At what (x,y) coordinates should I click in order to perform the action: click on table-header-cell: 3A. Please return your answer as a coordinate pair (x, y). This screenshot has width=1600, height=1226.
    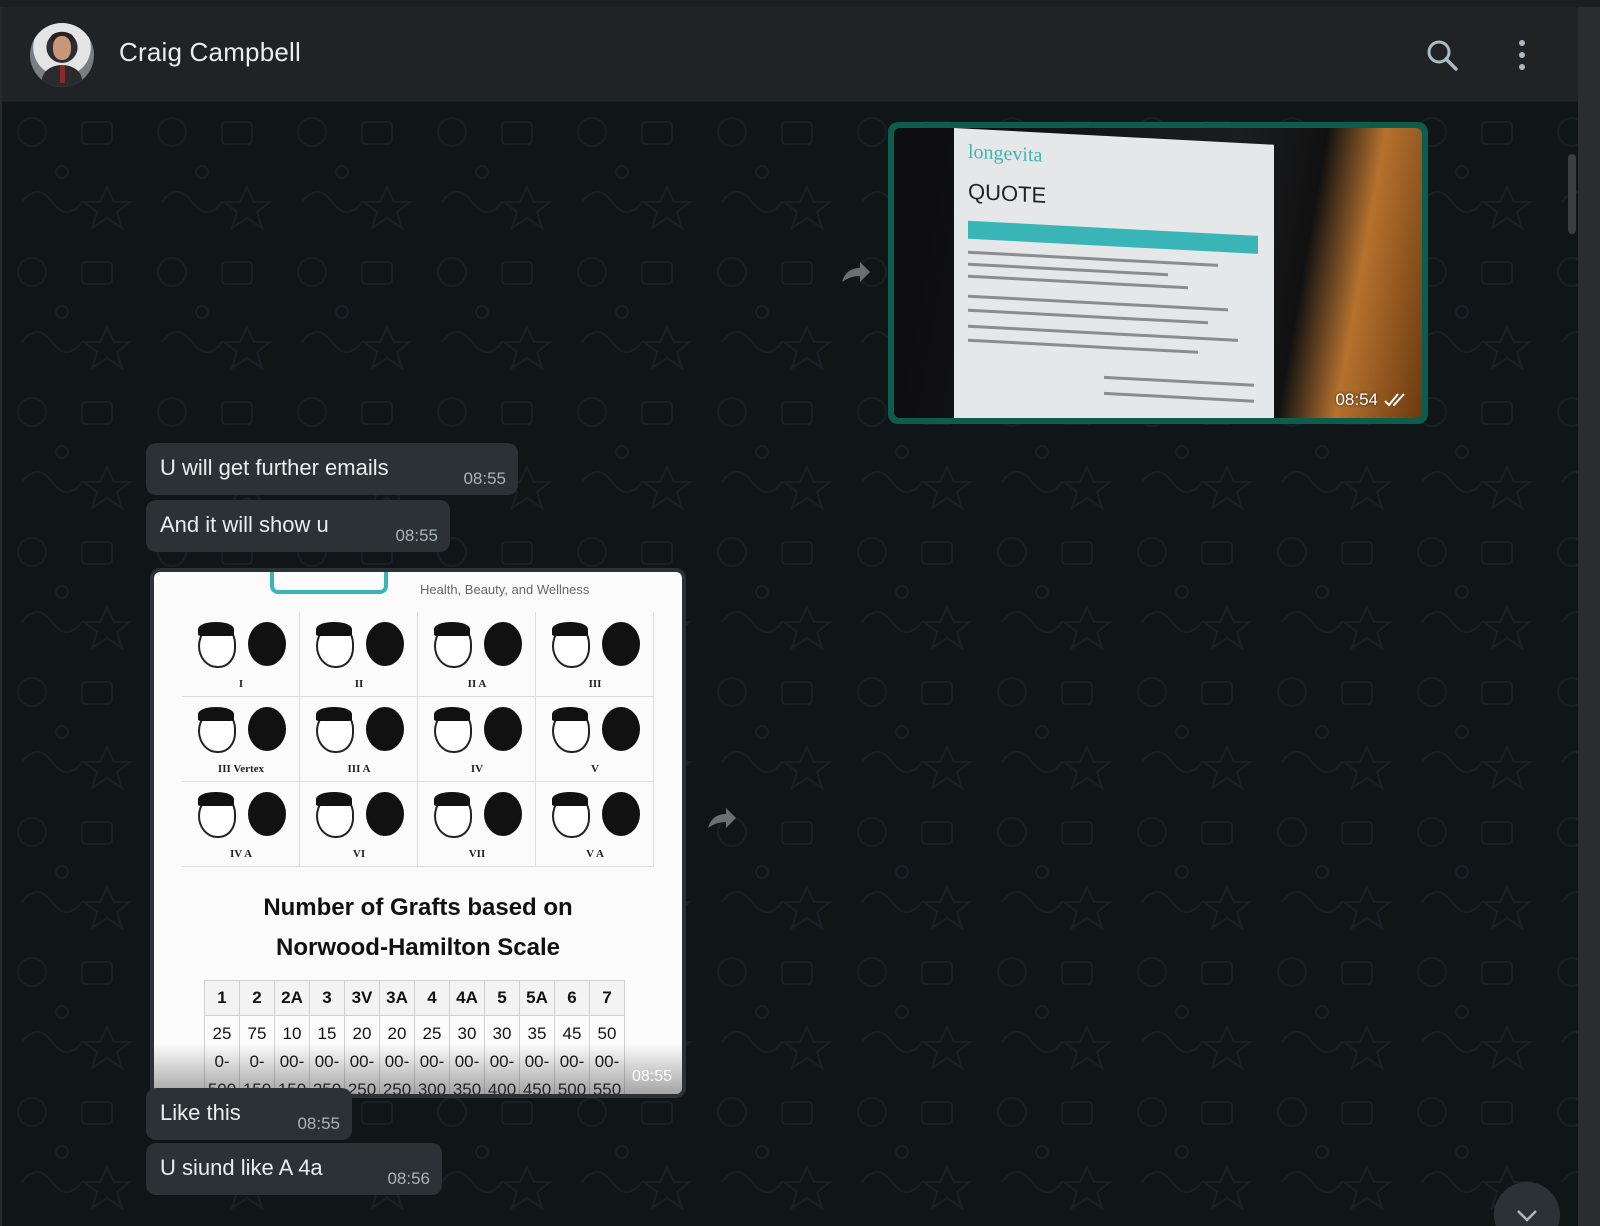
    Looking at the image, I should click on (397, 998).